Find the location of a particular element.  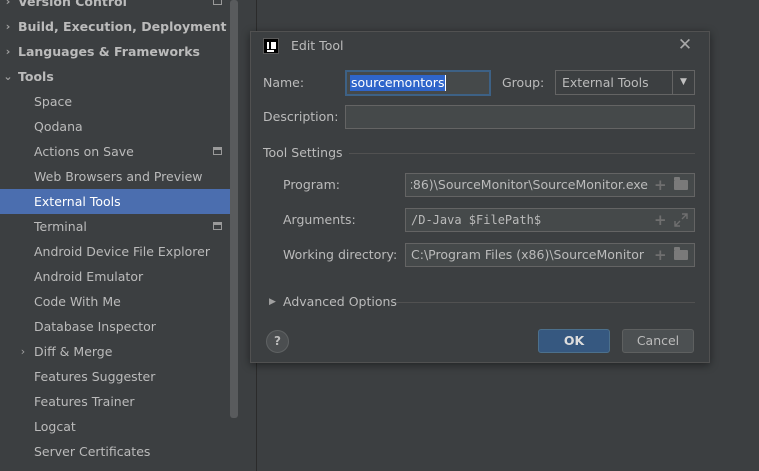

name-input-value: sourcemontors is located at coordinates (398, 83).